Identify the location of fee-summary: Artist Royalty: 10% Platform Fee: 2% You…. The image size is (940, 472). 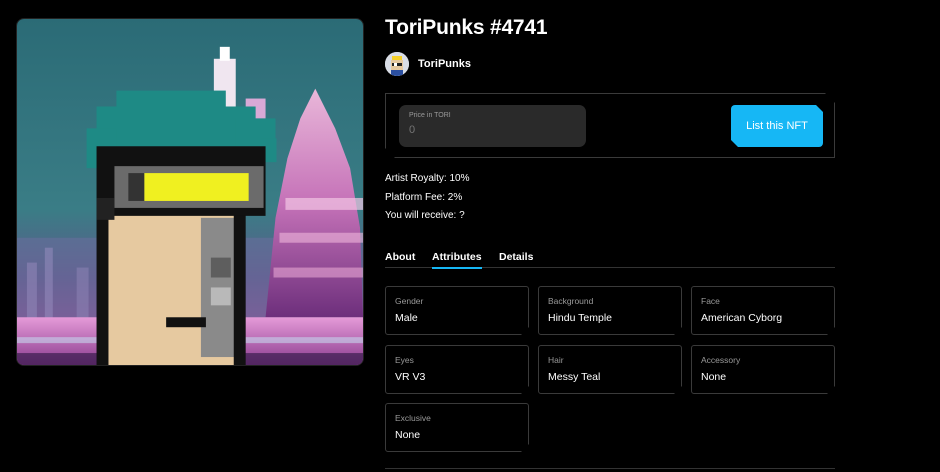
(427, 198).